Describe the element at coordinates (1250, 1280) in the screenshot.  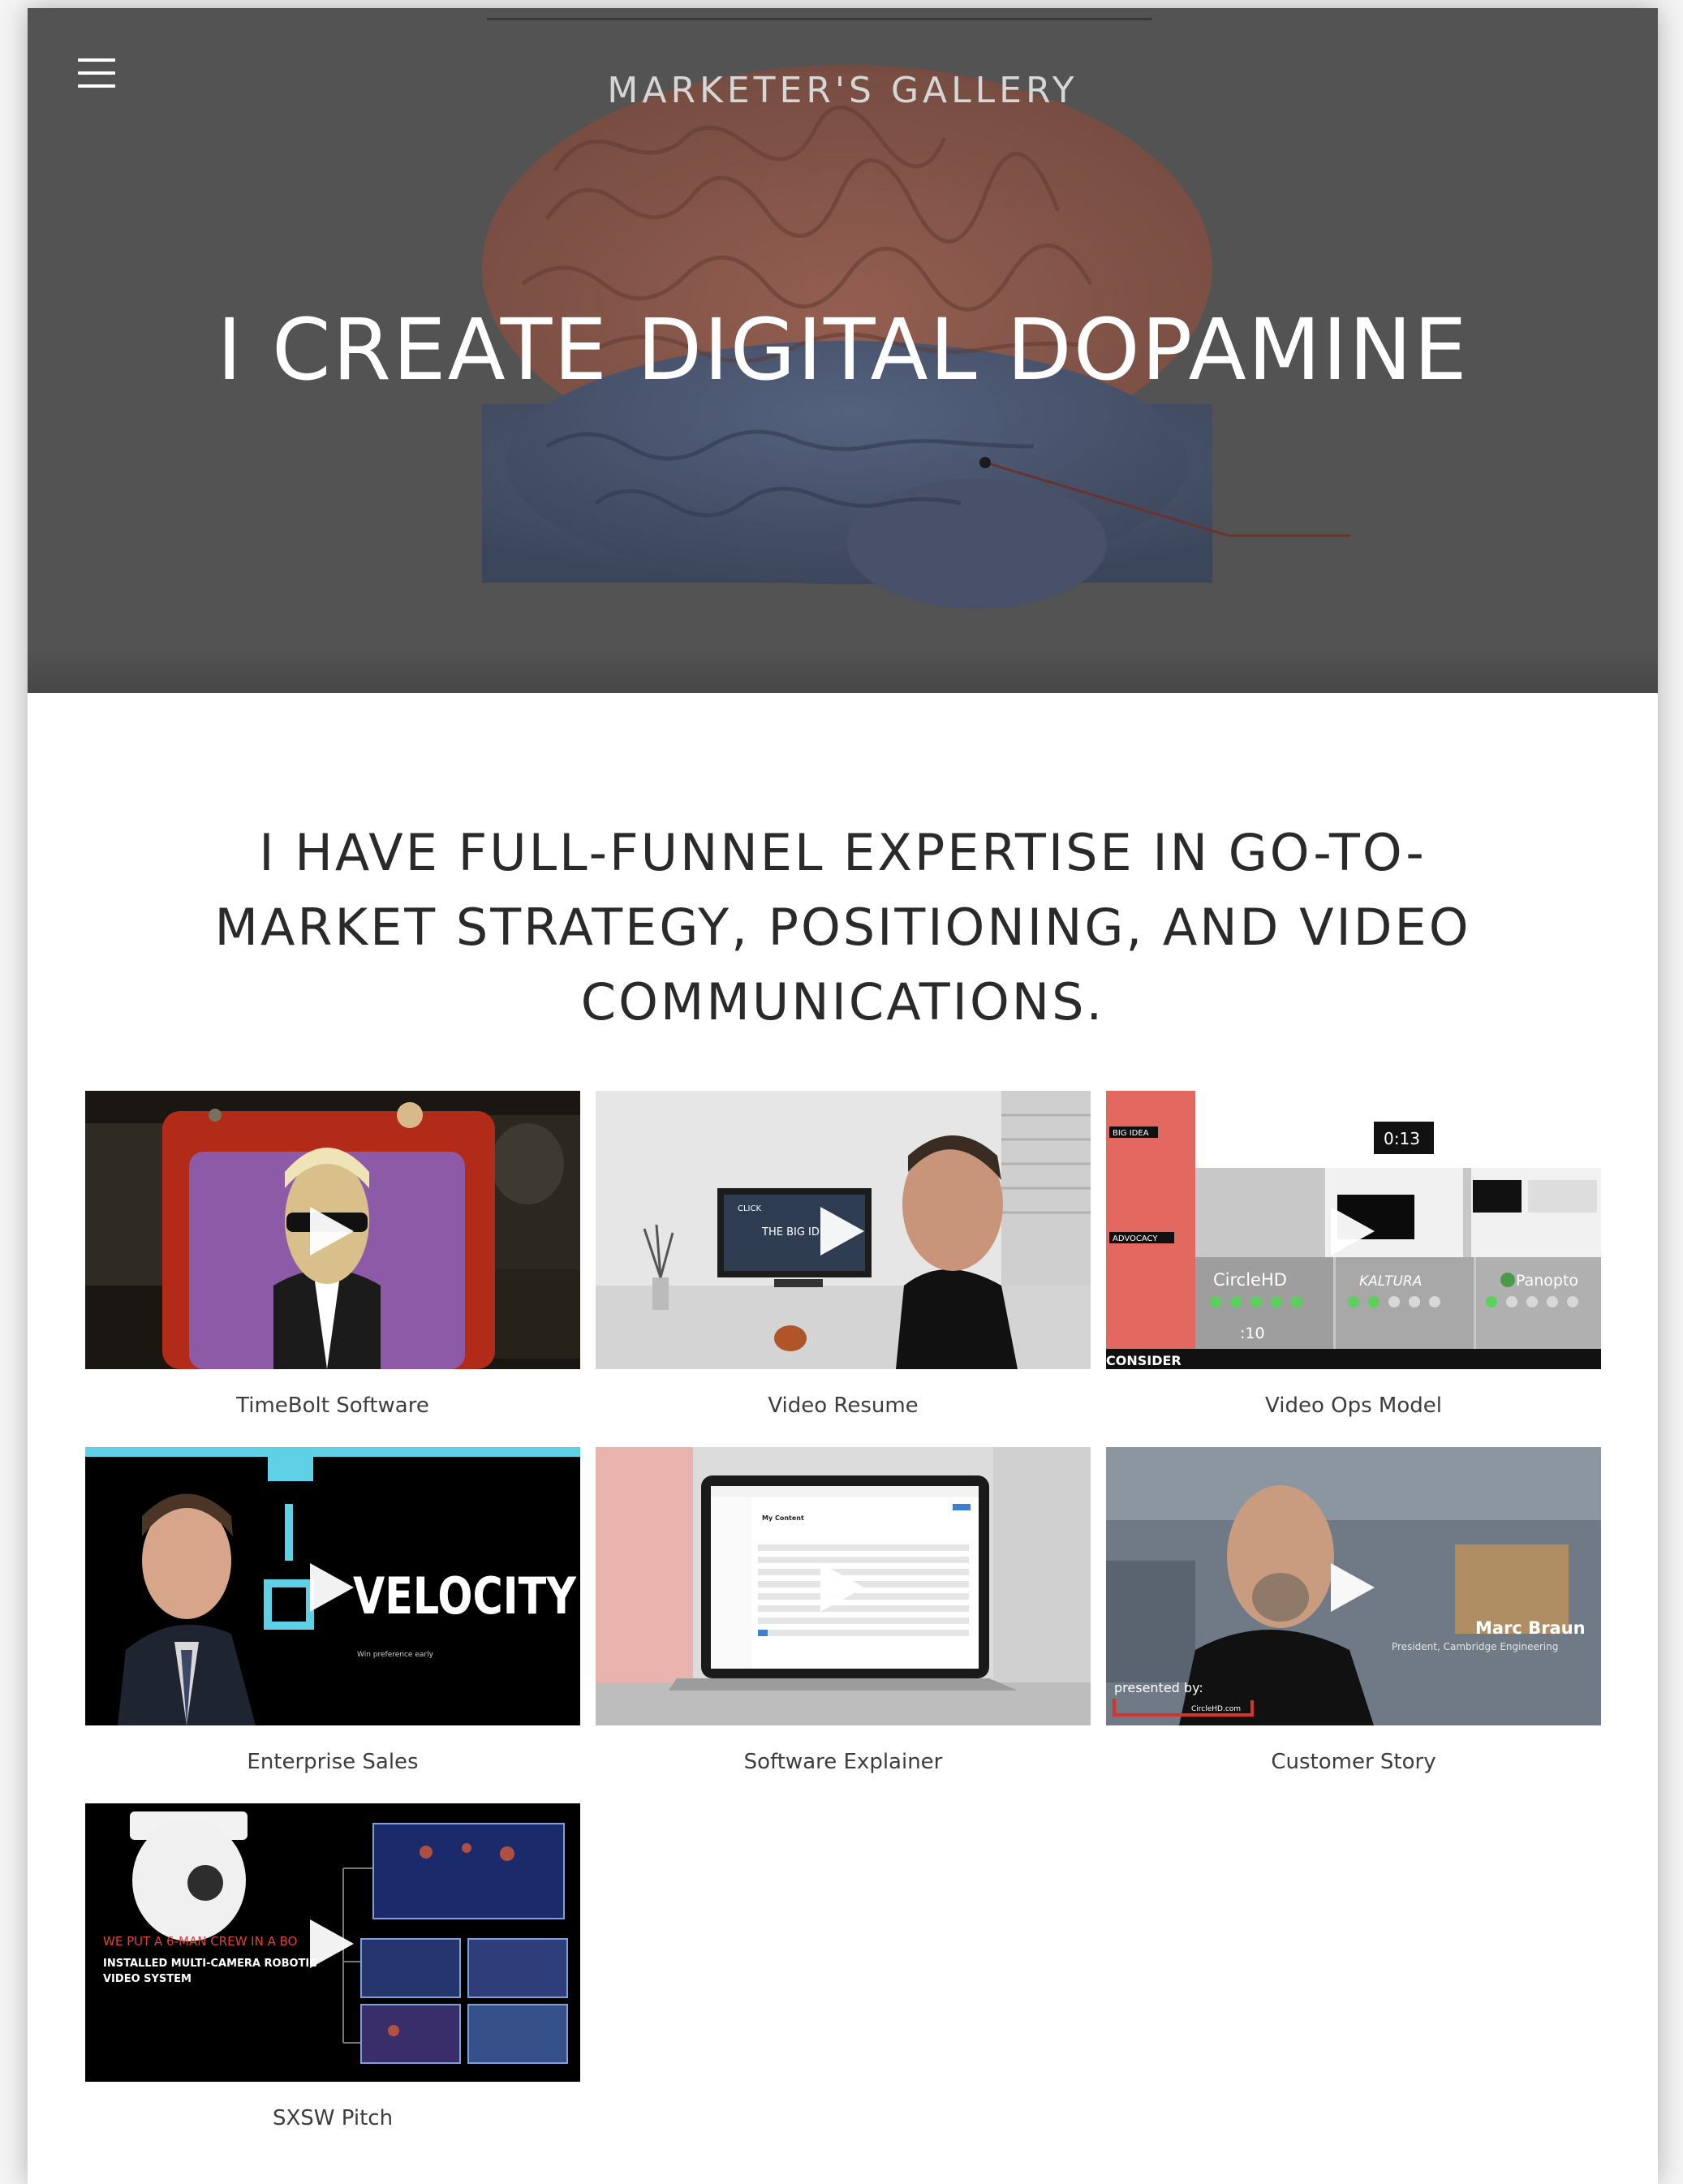
I see `svg-text: CircleHD` at that location.